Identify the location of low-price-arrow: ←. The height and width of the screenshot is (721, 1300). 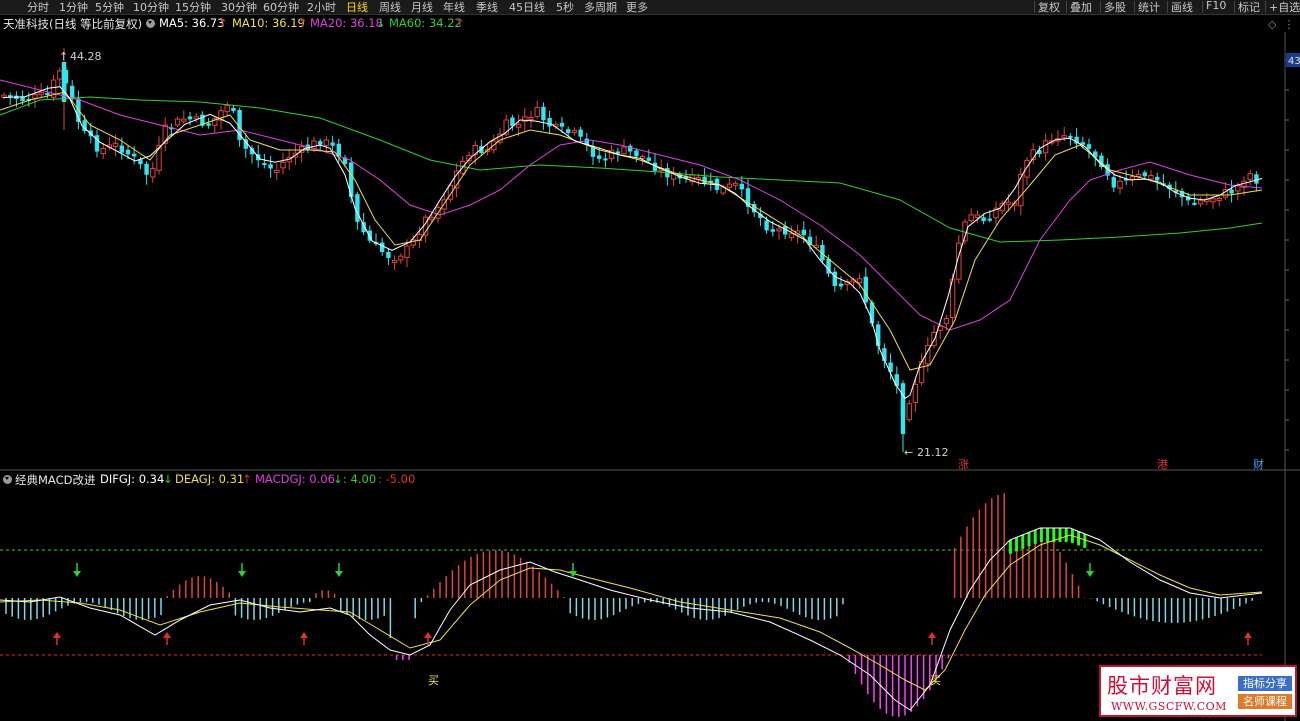
(908, 452).